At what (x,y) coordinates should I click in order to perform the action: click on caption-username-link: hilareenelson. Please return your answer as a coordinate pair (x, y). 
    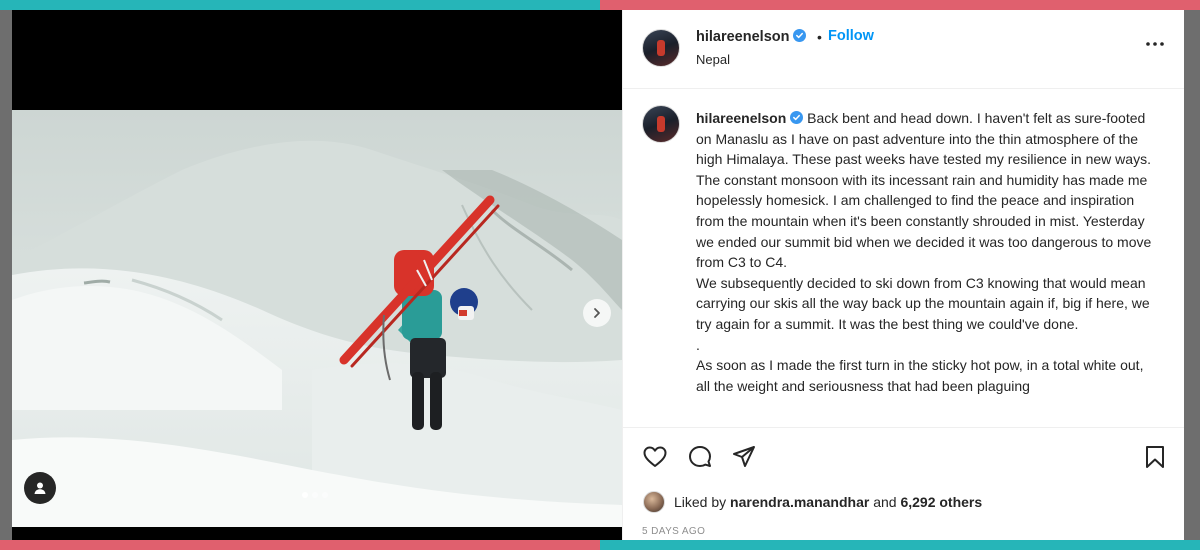
    Looking at the image, I should click on (741, 118).